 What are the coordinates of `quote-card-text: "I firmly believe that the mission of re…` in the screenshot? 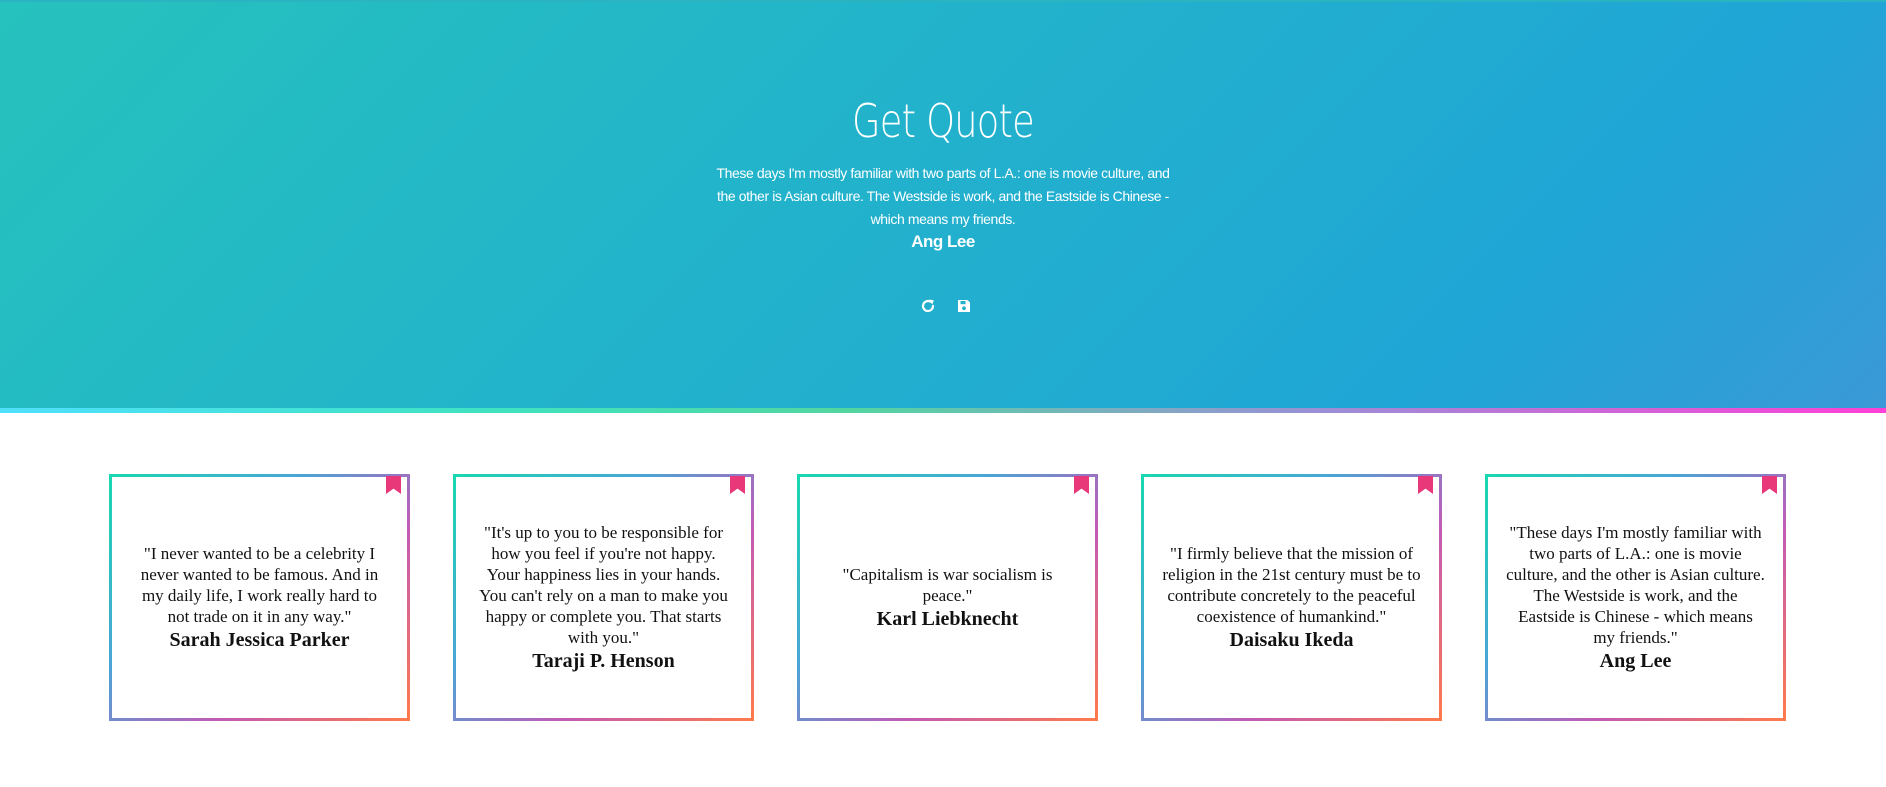 It's located at (1291, 585).